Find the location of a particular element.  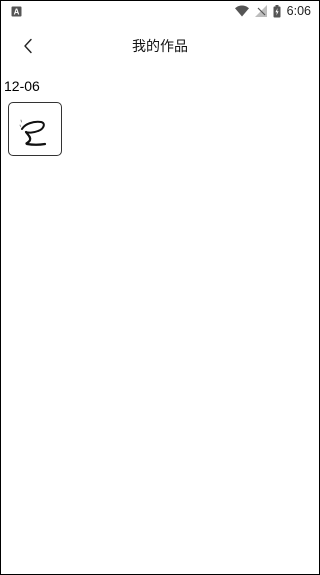

battery-charging-icon is located at coordinates (277, 11).